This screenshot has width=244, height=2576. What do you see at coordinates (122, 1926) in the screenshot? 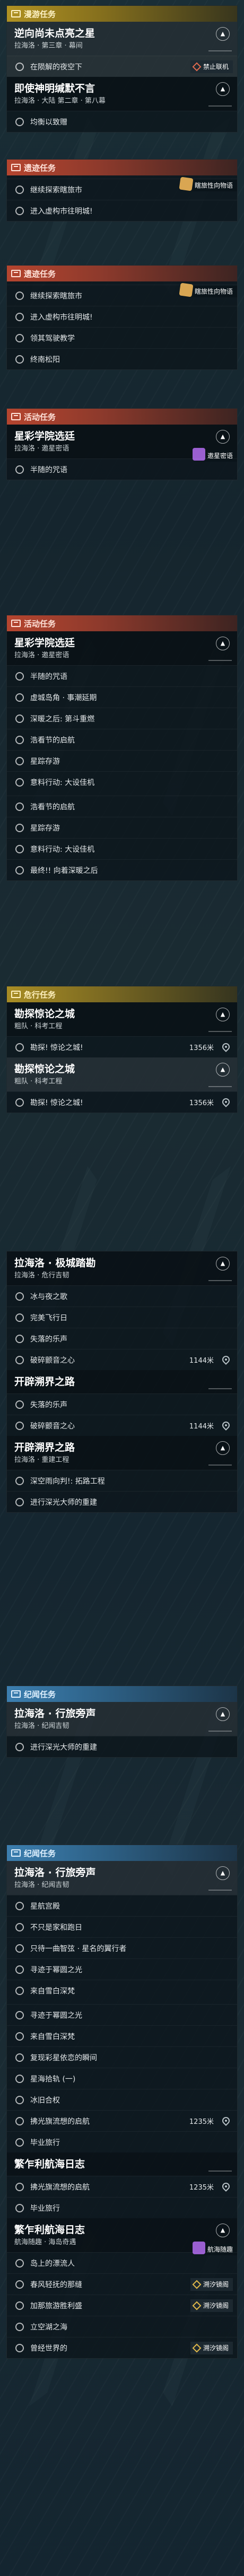
I see `quest-objective: 不只是家和跑日` at bounding box center [122, 1926].